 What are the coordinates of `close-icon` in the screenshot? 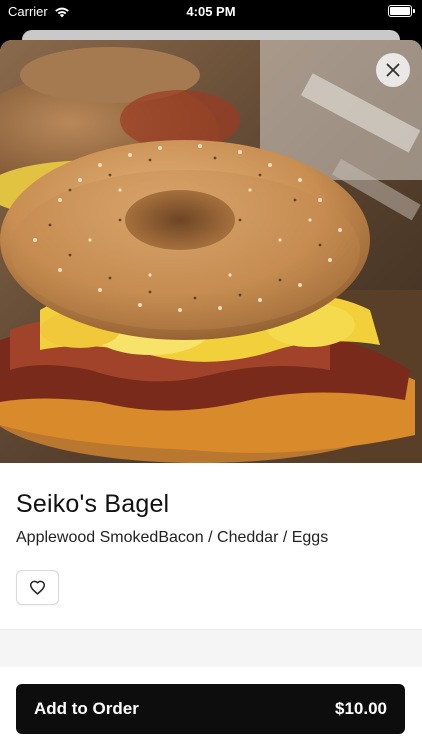 It's located at (393, 70).